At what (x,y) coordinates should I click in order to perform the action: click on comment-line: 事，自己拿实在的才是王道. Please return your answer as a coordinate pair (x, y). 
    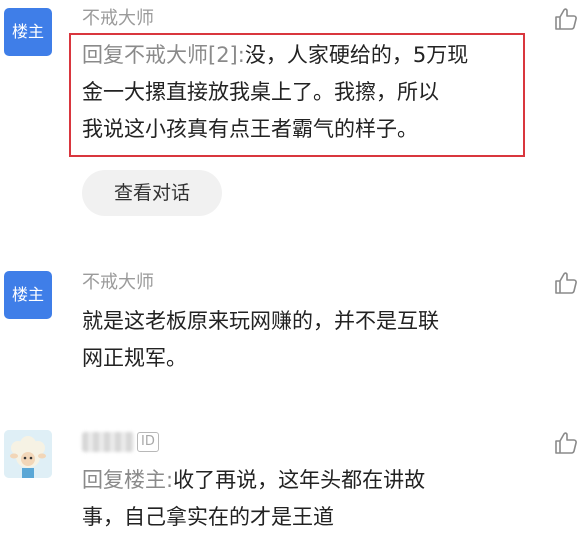
    Looking at the image, I should click on (208, 517).